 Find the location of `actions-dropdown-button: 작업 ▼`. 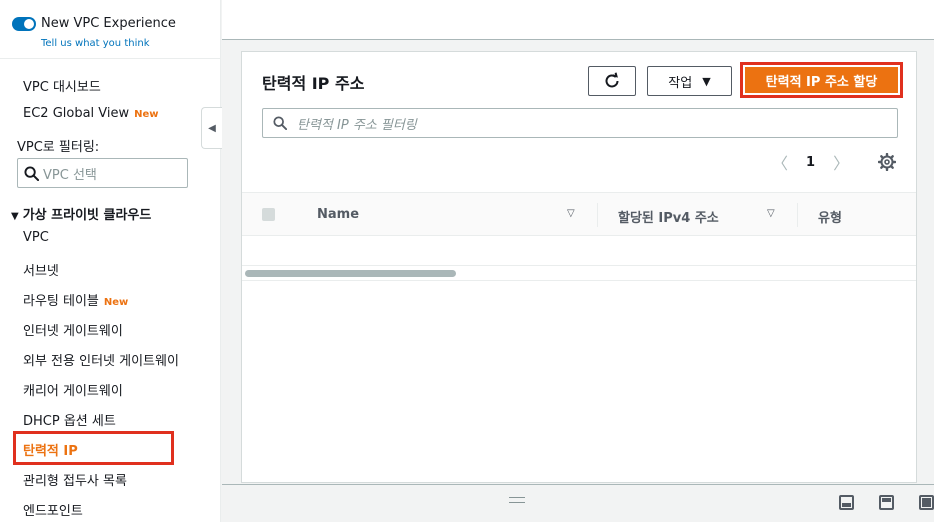

actions-dropdown-button: 작업 ▼ is located at coordinates (689, 81).